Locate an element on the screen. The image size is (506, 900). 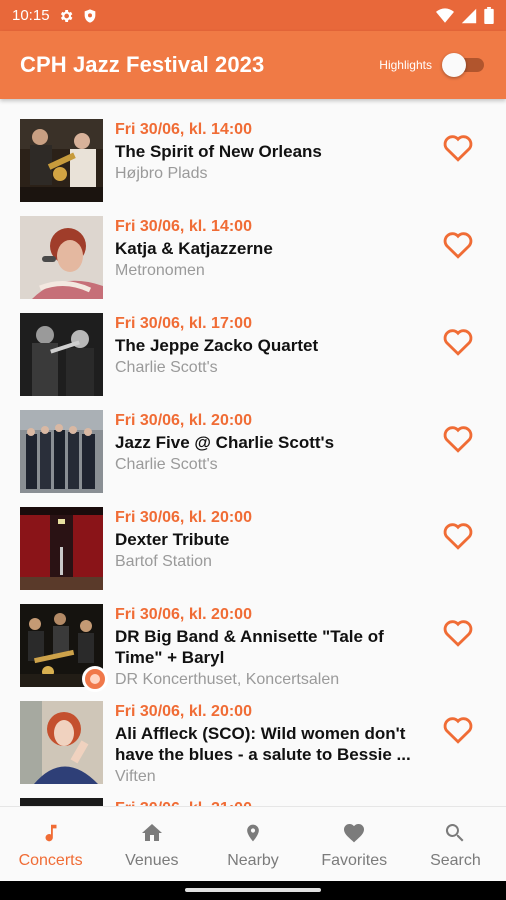
location-pin-icon is located at coordinates (253, 833).